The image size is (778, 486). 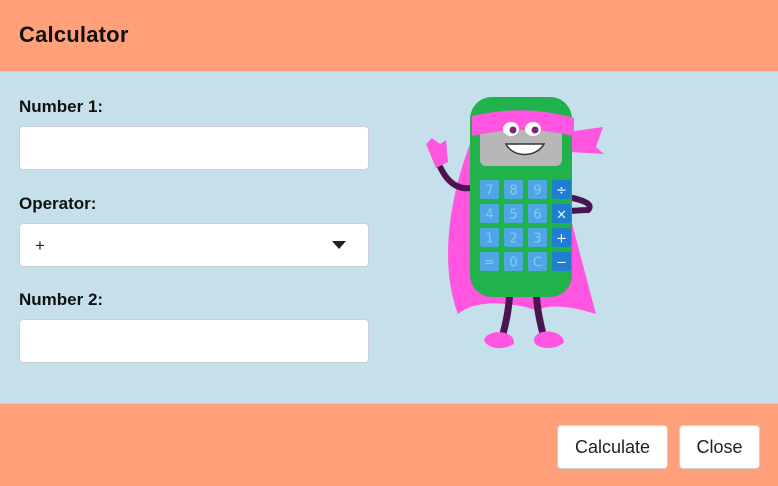 I want to click on mascot-key-label: 2, so click(x=513, y=239).